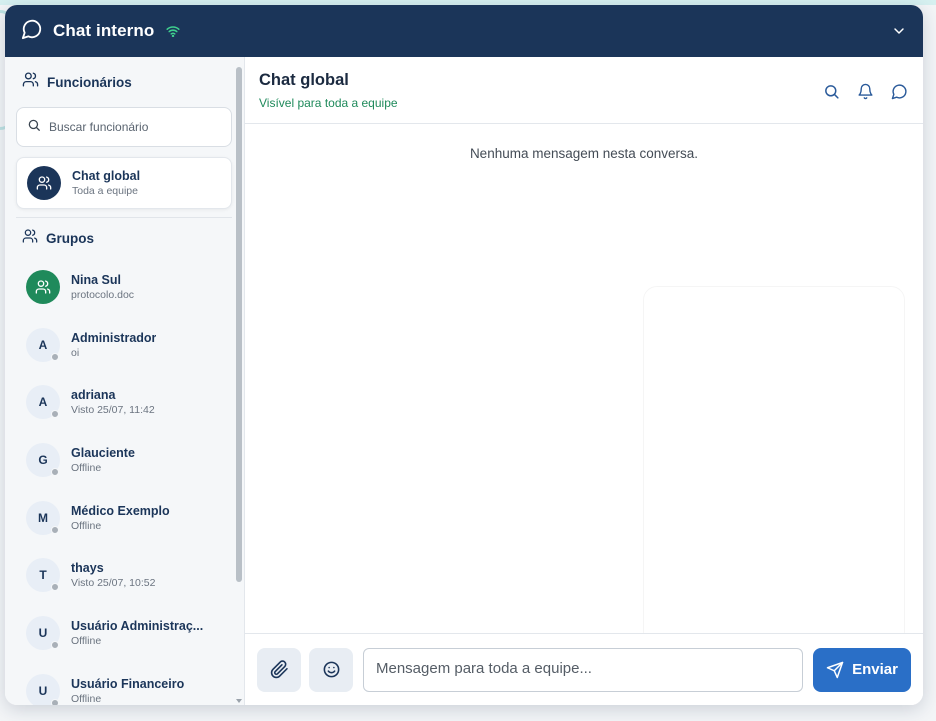 Image resolution: width=936 pixels, height=721 pixels. I want to click on contact-status: oi, so click(75, 352).